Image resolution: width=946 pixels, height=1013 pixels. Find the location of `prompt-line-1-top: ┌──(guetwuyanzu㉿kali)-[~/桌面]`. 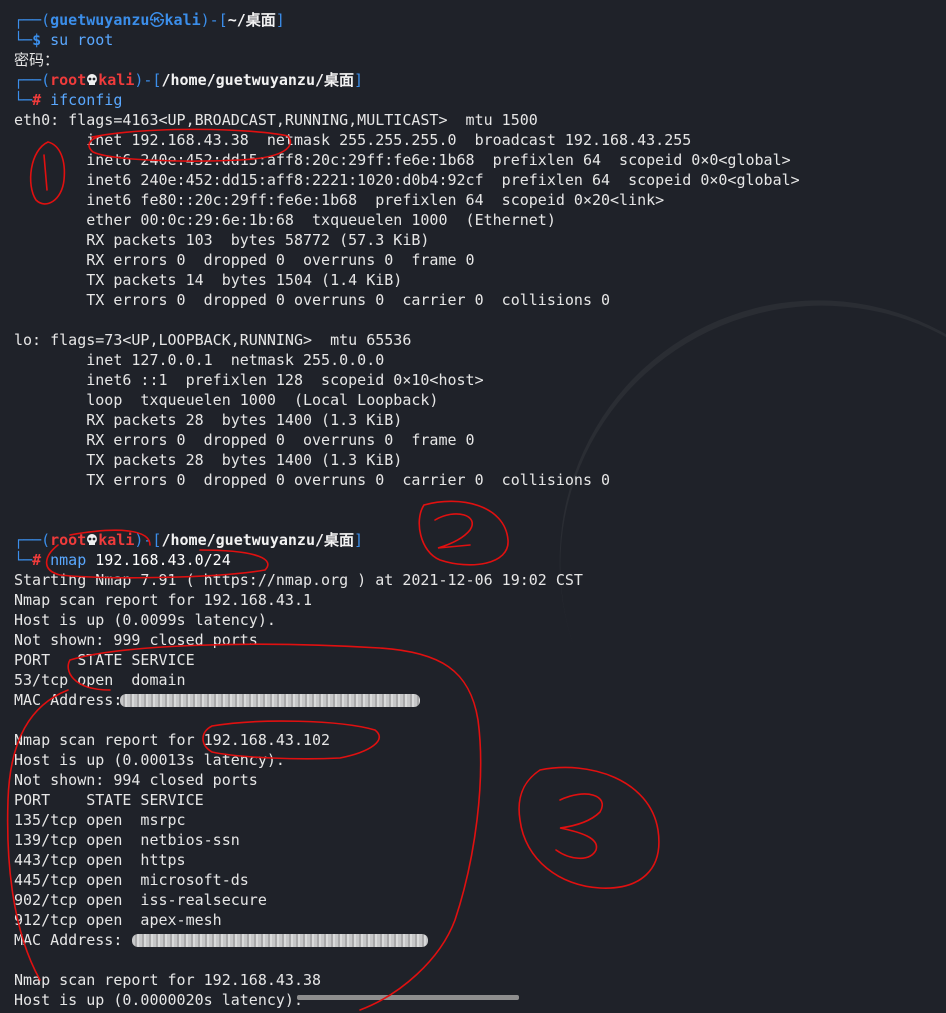

prompt-line-1-top: ┌──(guetwuyanzu㉿kali)-[~/桌面] is located at coordinates (149, 20).